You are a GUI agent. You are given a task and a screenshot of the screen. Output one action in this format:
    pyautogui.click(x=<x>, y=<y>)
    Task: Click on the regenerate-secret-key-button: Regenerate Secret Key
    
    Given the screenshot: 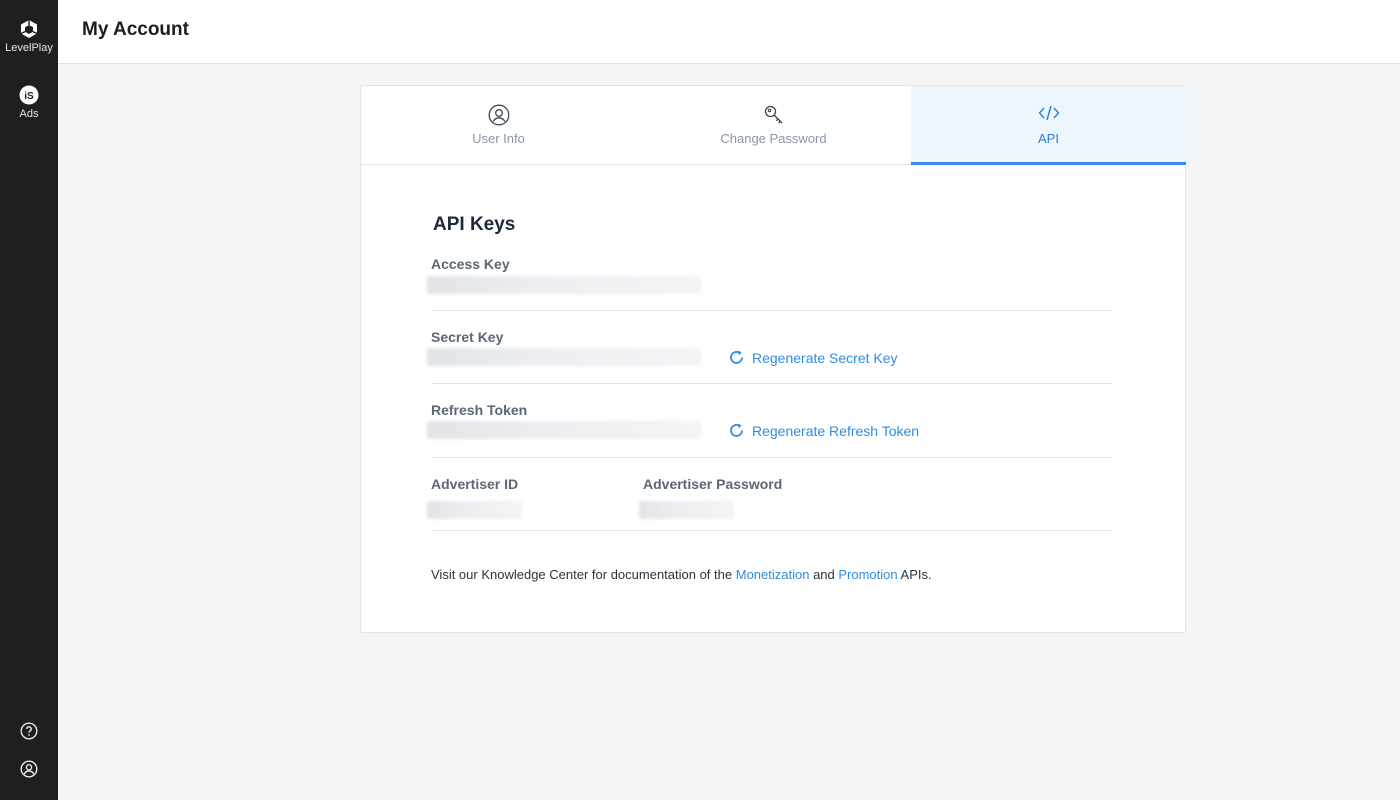 What is the action you would take?
    pyautogui.click(x=813, y=357)
    